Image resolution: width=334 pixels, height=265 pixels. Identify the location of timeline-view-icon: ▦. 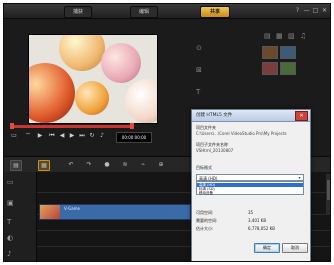
(44, 165).